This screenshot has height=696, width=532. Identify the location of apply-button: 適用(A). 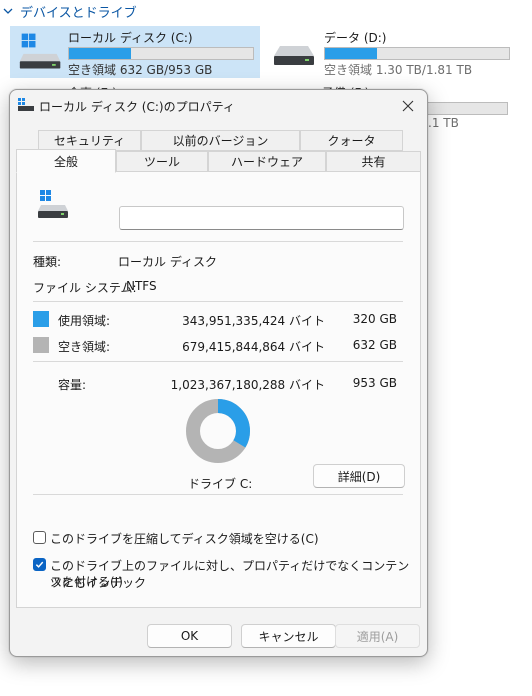
(377, 636).